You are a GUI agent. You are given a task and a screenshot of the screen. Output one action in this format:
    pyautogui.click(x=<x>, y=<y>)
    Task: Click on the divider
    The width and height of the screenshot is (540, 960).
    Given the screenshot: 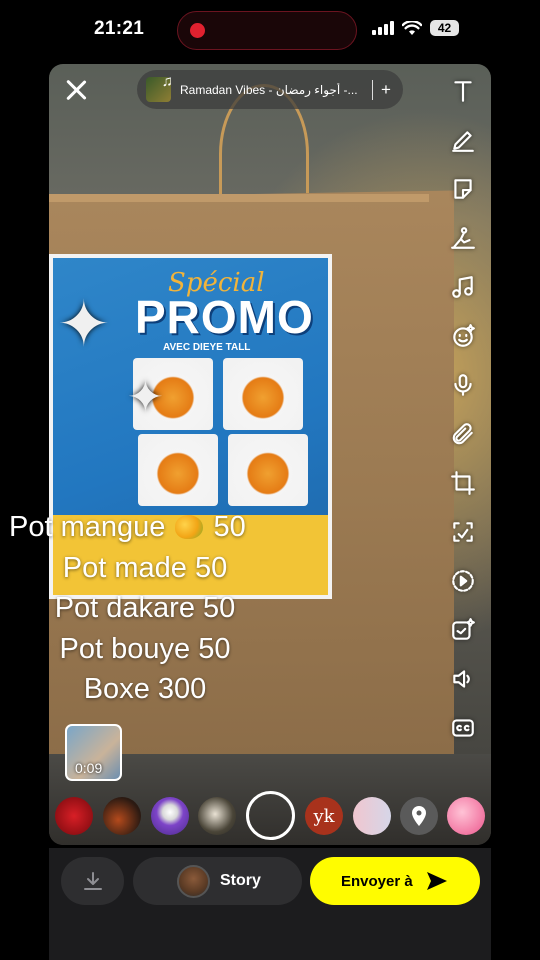 What is the action you would take?
    pyautogui.click(x=372, y=89)
    